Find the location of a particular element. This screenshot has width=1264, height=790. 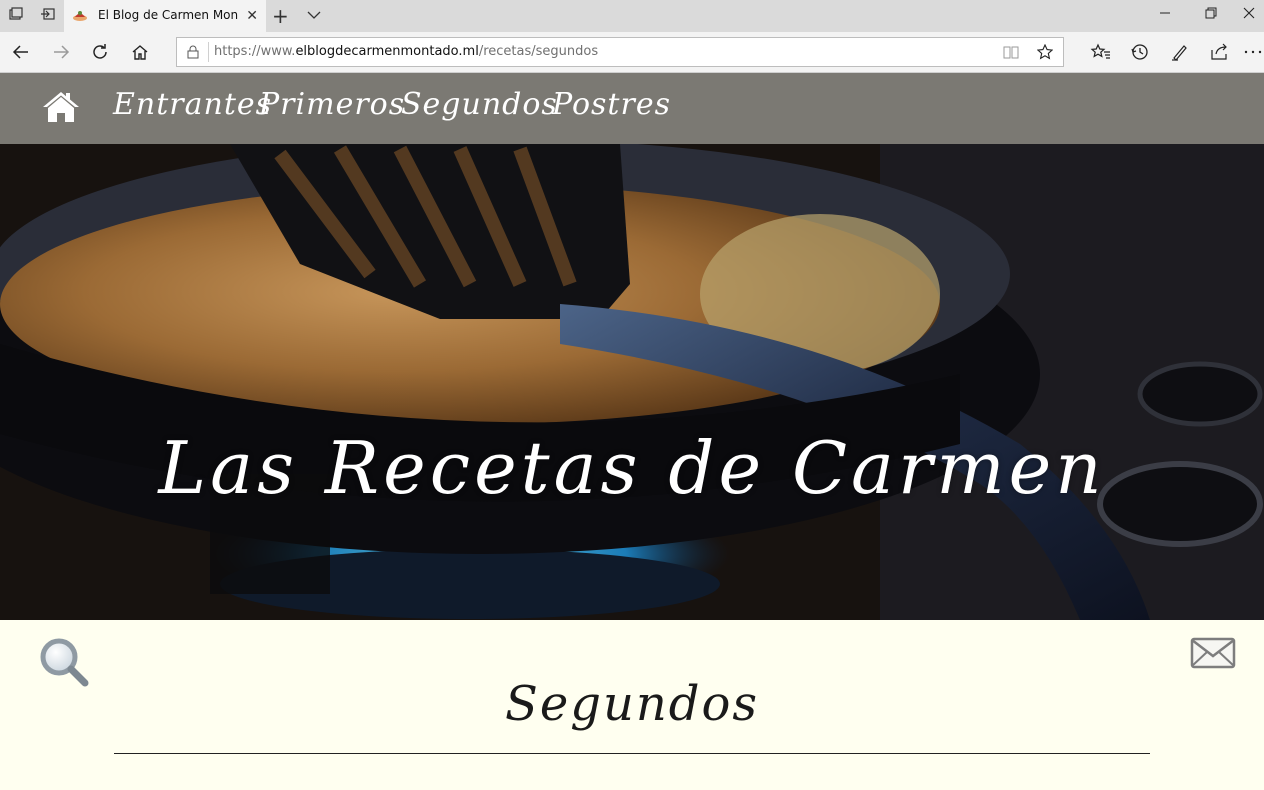

url-prefix: https://www. is located at coordinates (255, 51).